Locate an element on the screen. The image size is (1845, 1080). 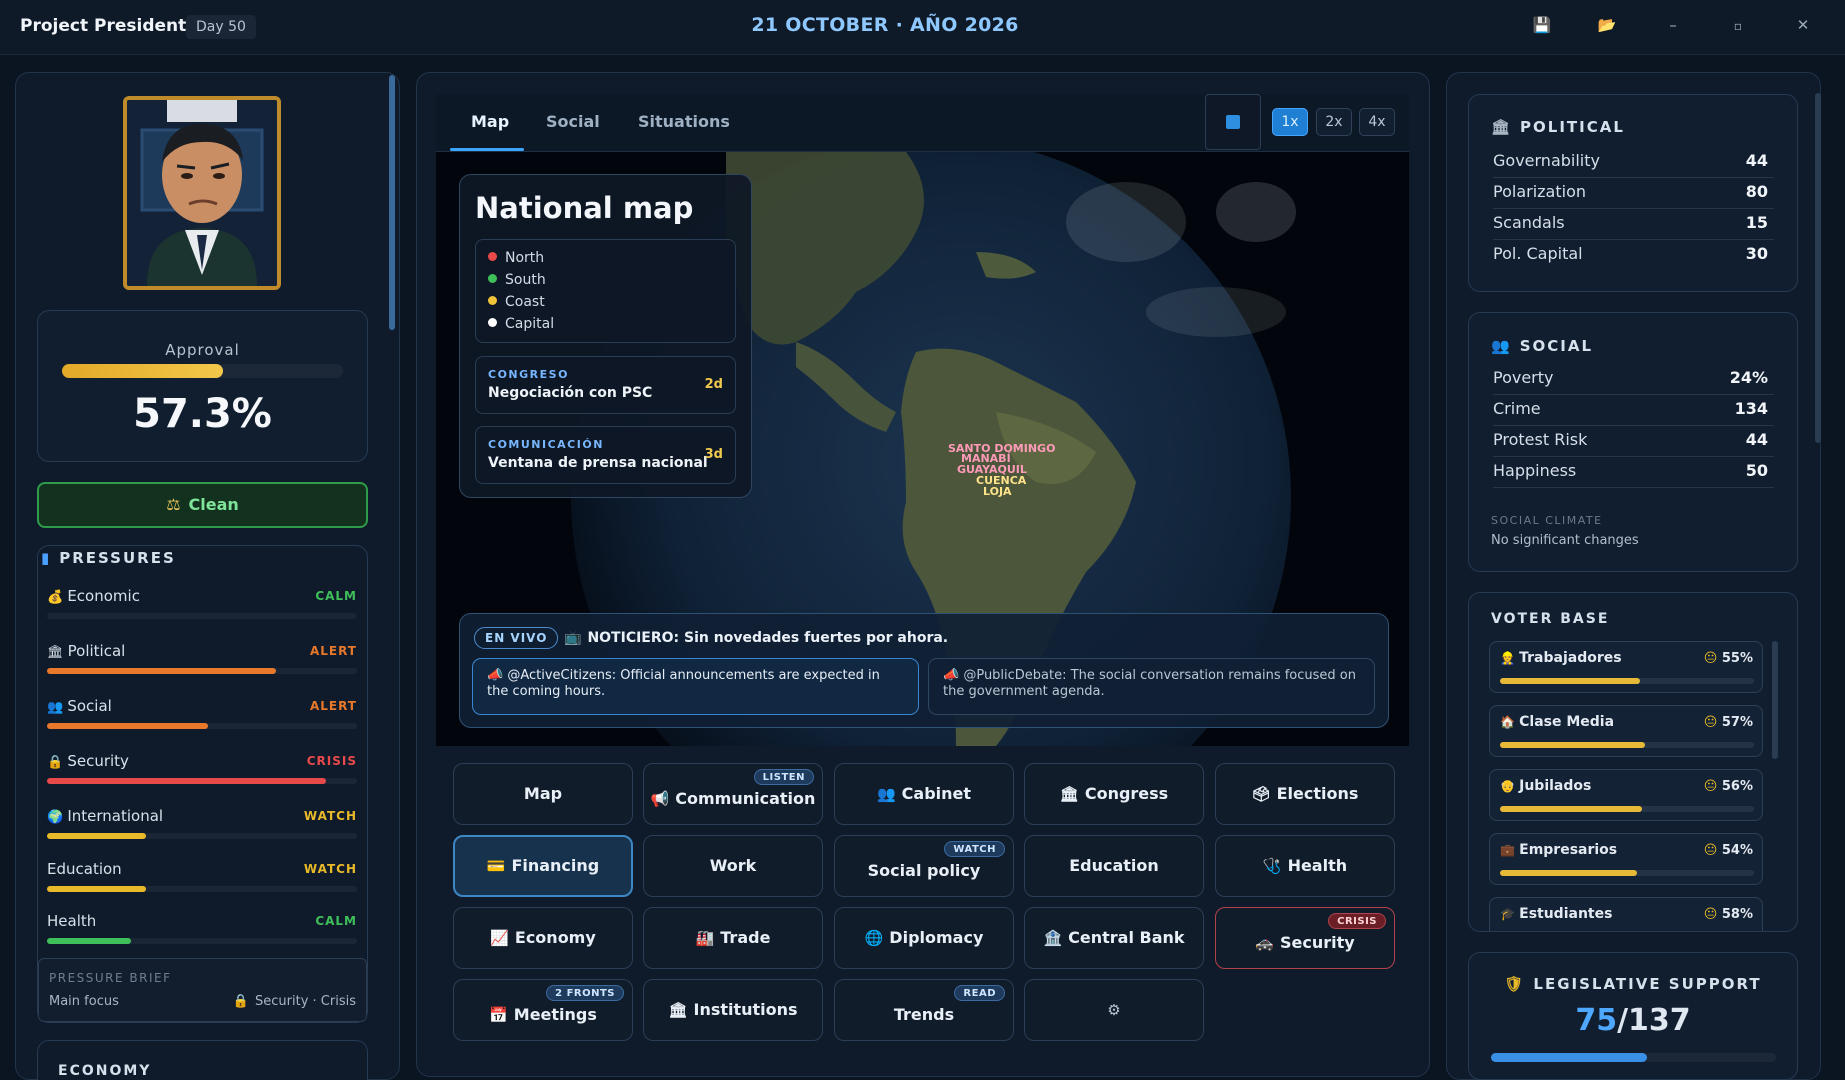
chart-up-icon: 📈 is located at coordinates (499, 938).